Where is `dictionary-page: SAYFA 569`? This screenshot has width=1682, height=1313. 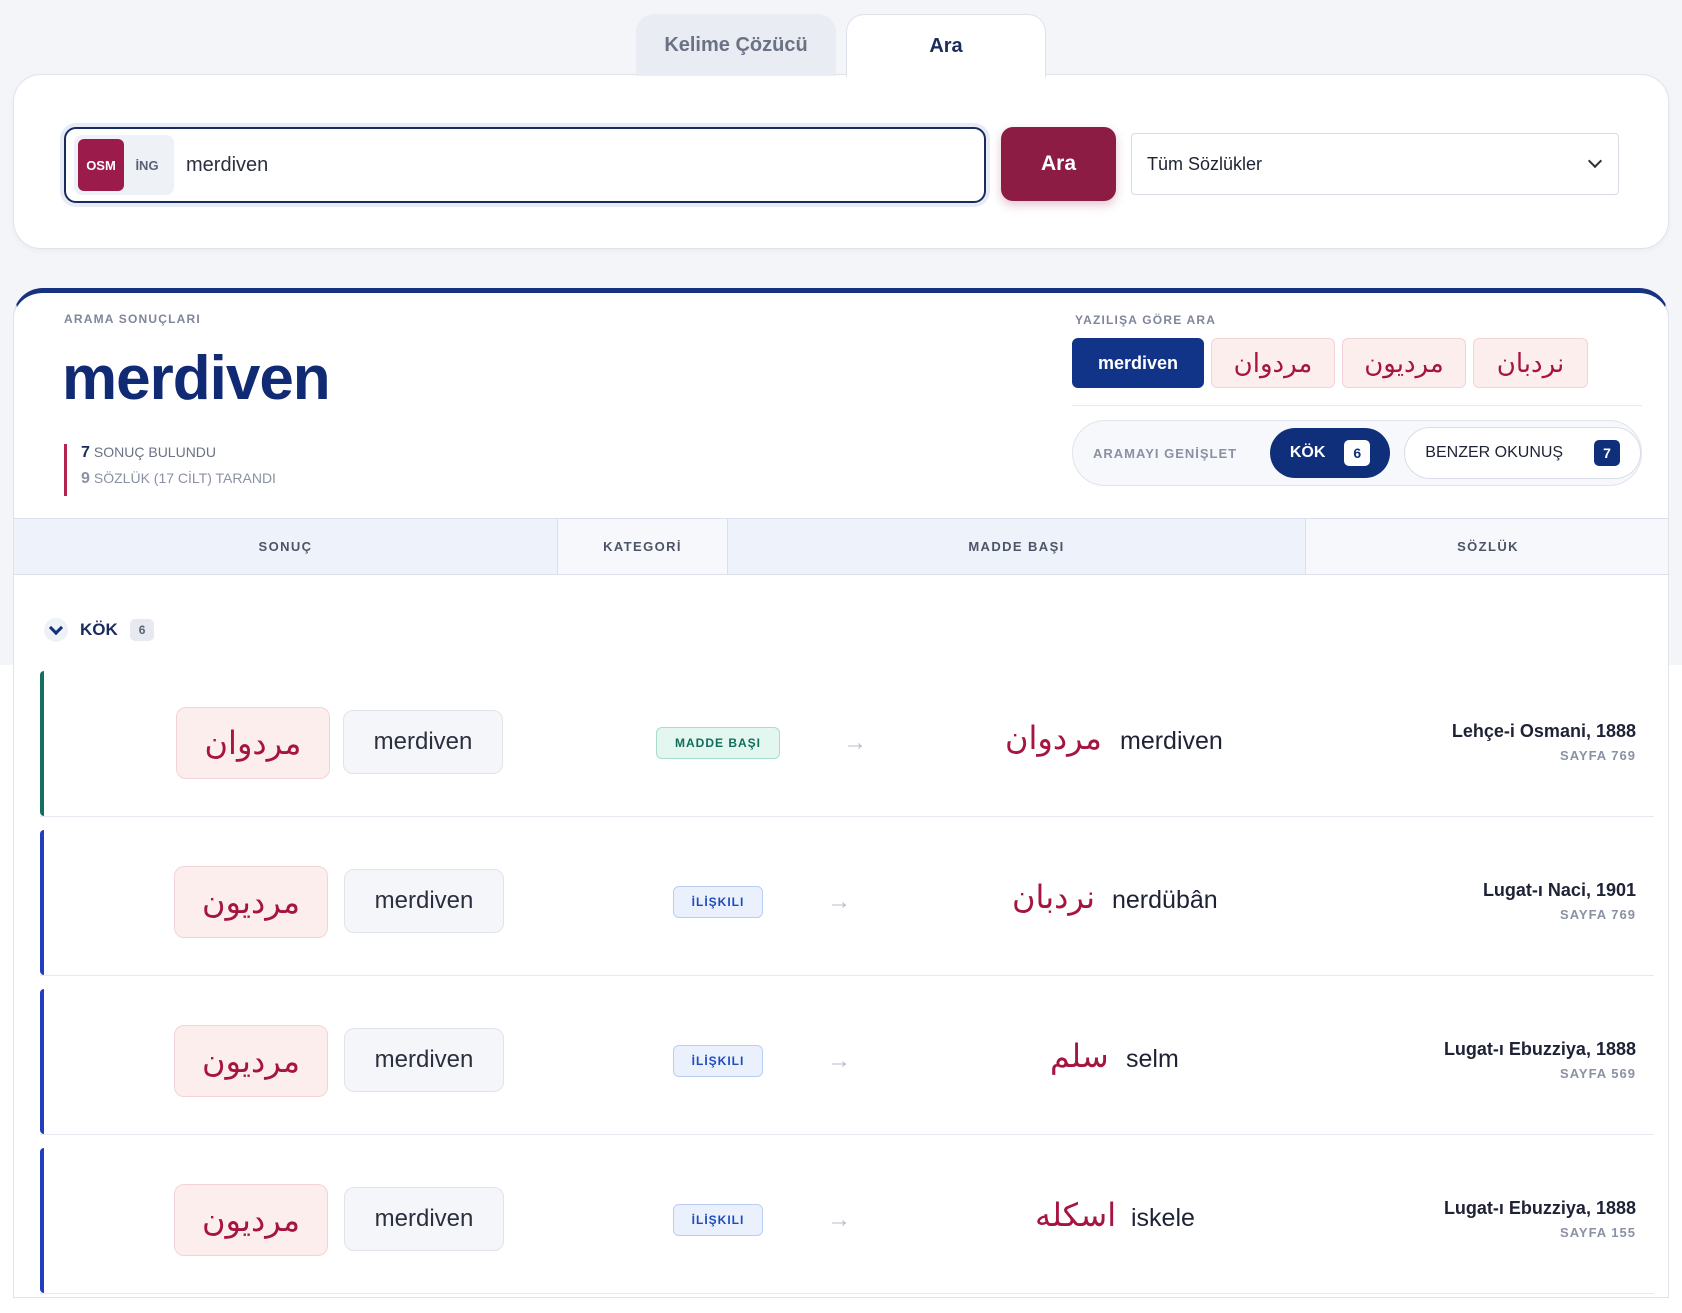 dictionary-page: SAYFA 569 is located at coordinates (1598, 1073).